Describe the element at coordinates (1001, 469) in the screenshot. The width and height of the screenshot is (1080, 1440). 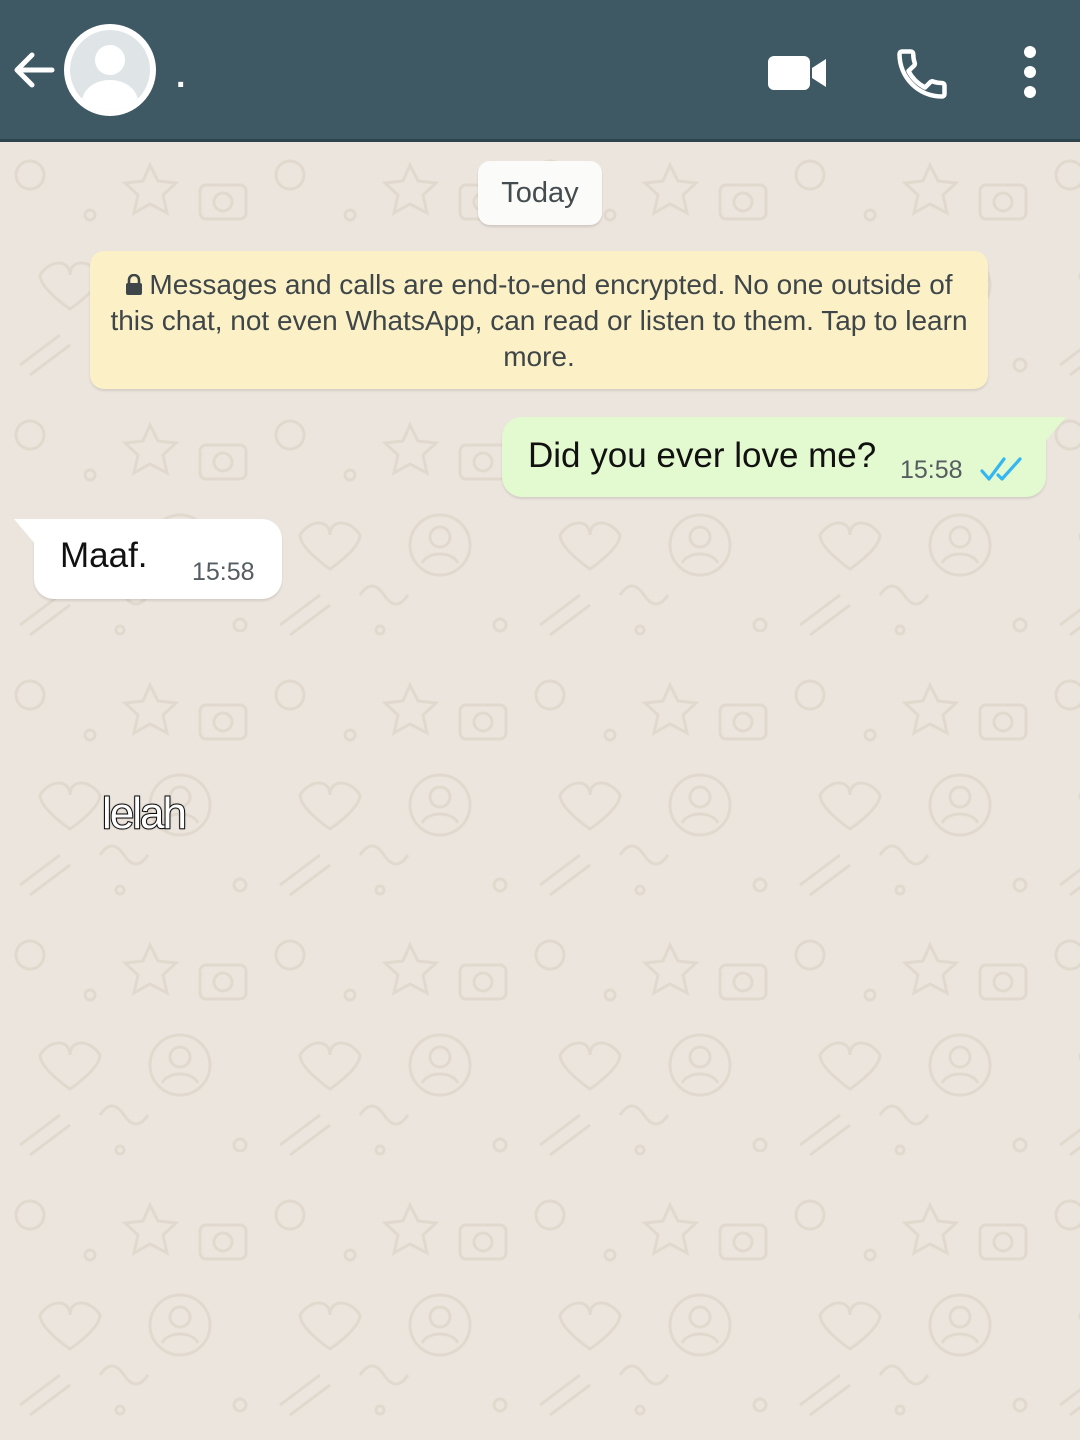
I see `double-check-read-icon` at that location.